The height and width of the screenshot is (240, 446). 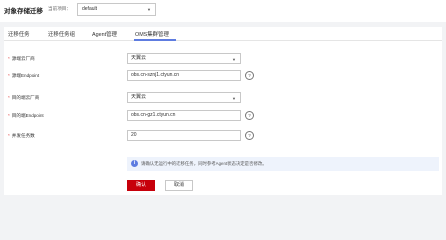 What do you see at coordinates (204, 163) in the screenshot?
I see `info-notice-text: 请确认无运行中的迁移任务，同时参考Agent状态决定是否修改。` at bounding box center [204, 163].